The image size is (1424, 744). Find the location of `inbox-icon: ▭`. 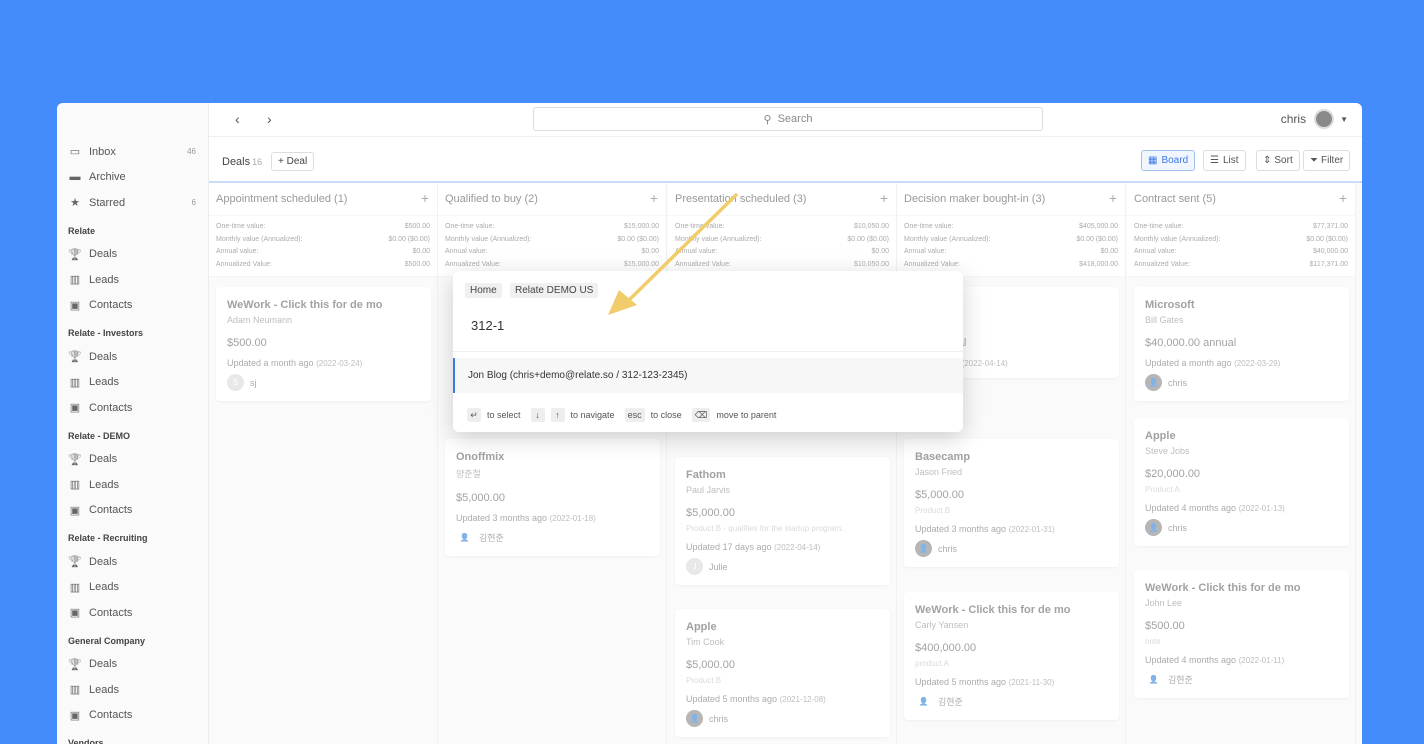

inbox-icon: ▭ is located at coordinates (75, 152).